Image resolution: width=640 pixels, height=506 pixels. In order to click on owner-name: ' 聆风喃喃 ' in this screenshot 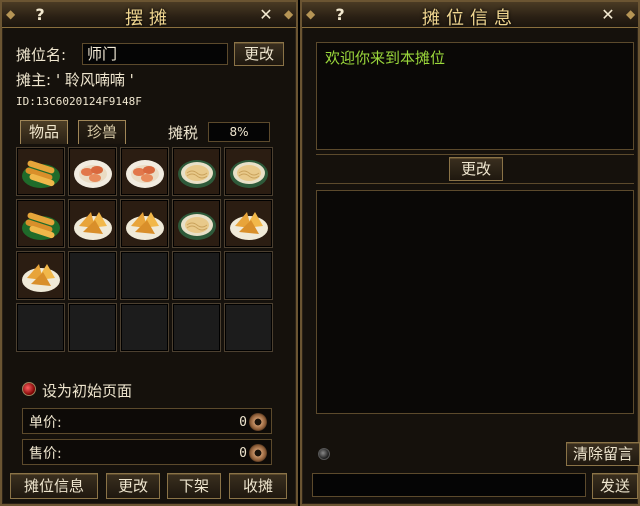, I will do `click(95, 80)`.